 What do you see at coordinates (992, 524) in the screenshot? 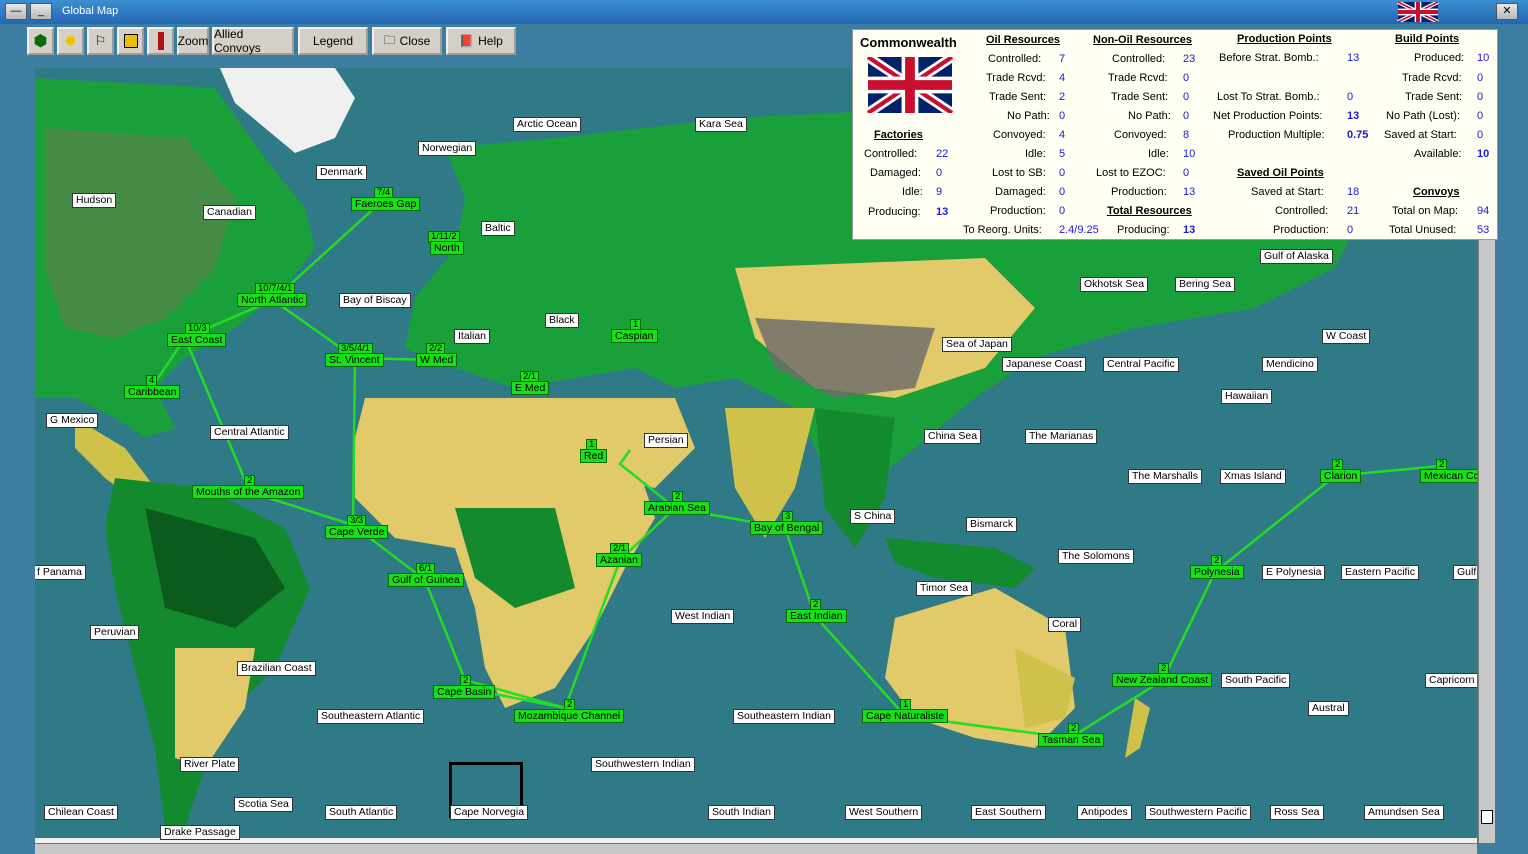
I see `sea-zone: Bismarck` at bounding box center [992, 524].